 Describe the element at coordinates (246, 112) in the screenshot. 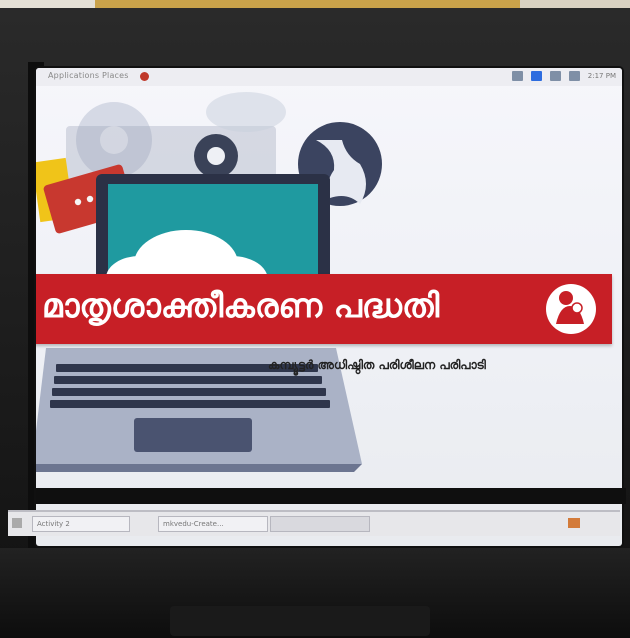

I see `cloud-shape` at that location.